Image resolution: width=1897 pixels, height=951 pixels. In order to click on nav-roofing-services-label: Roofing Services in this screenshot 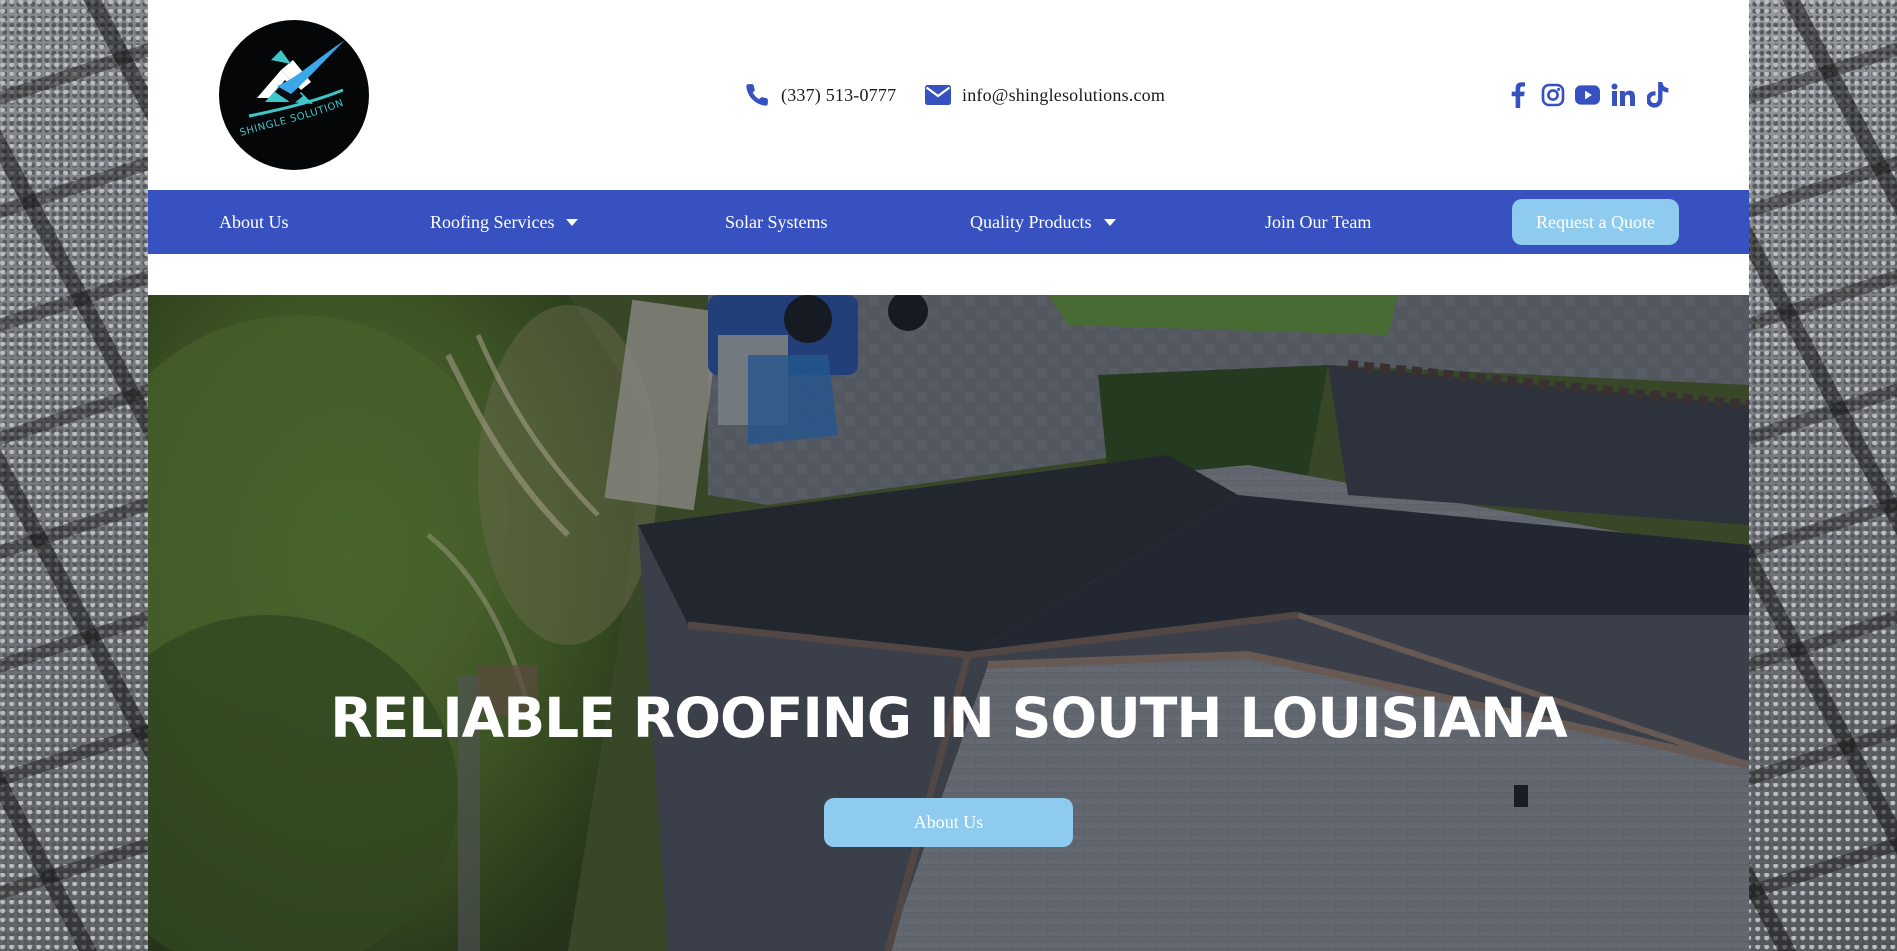, I will do `click(492, 221)`.